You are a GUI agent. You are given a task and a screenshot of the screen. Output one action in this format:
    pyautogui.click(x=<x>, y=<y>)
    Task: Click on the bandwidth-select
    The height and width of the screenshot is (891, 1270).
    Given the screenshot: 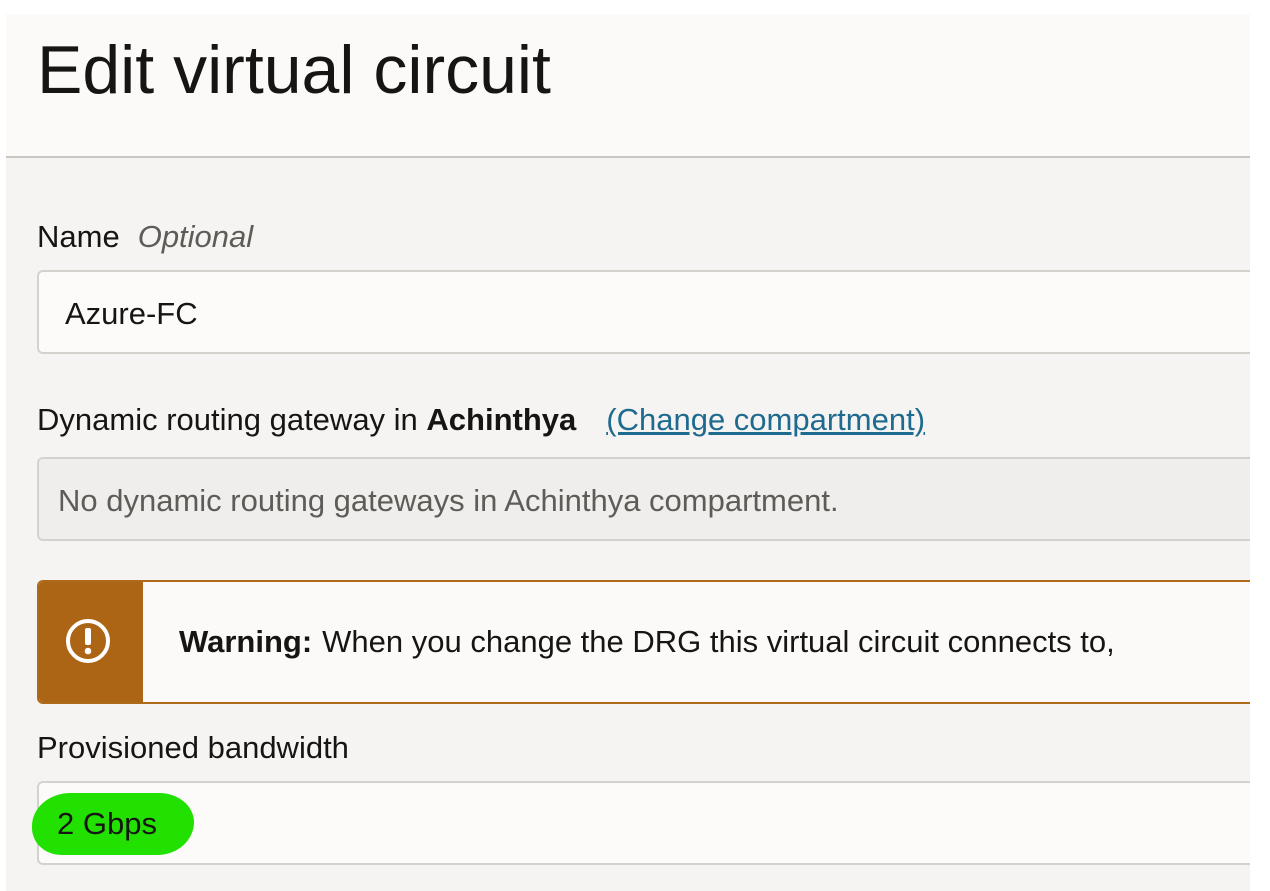 What is the action you would take?
    pyautogui.click(x=643, y=823)
    